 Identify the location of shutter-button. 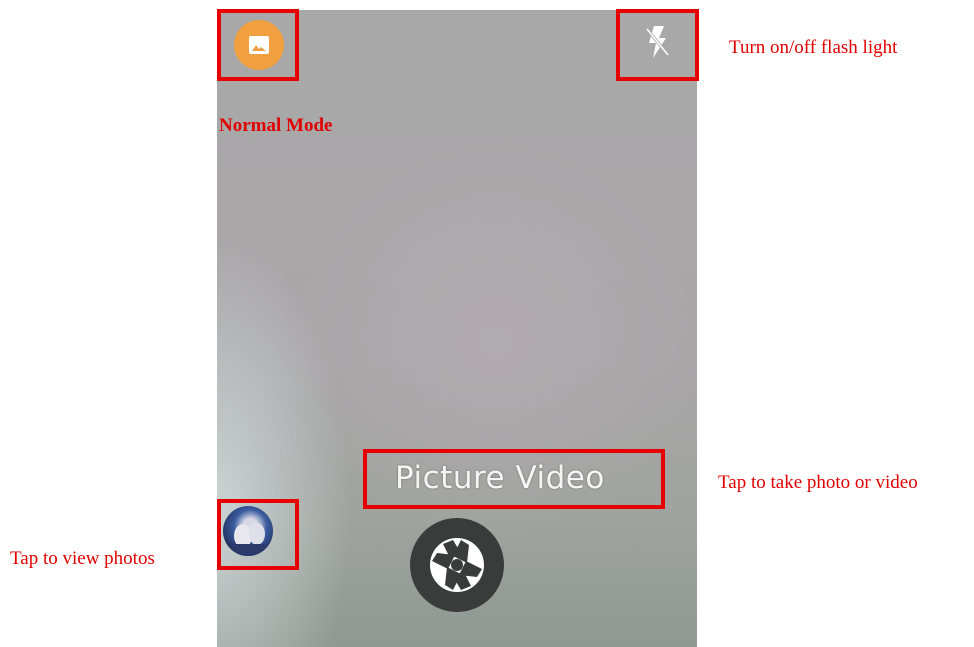
(457, 565).